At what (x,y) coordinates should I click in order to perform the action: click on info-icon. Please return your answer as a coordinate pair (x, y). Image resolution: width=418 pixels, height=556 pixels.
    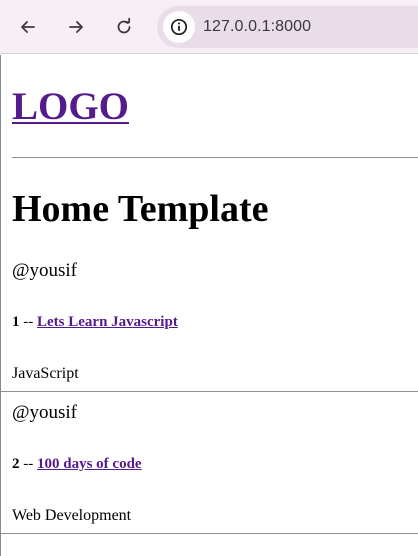
    Looking at the image, I should click on (179, 27).